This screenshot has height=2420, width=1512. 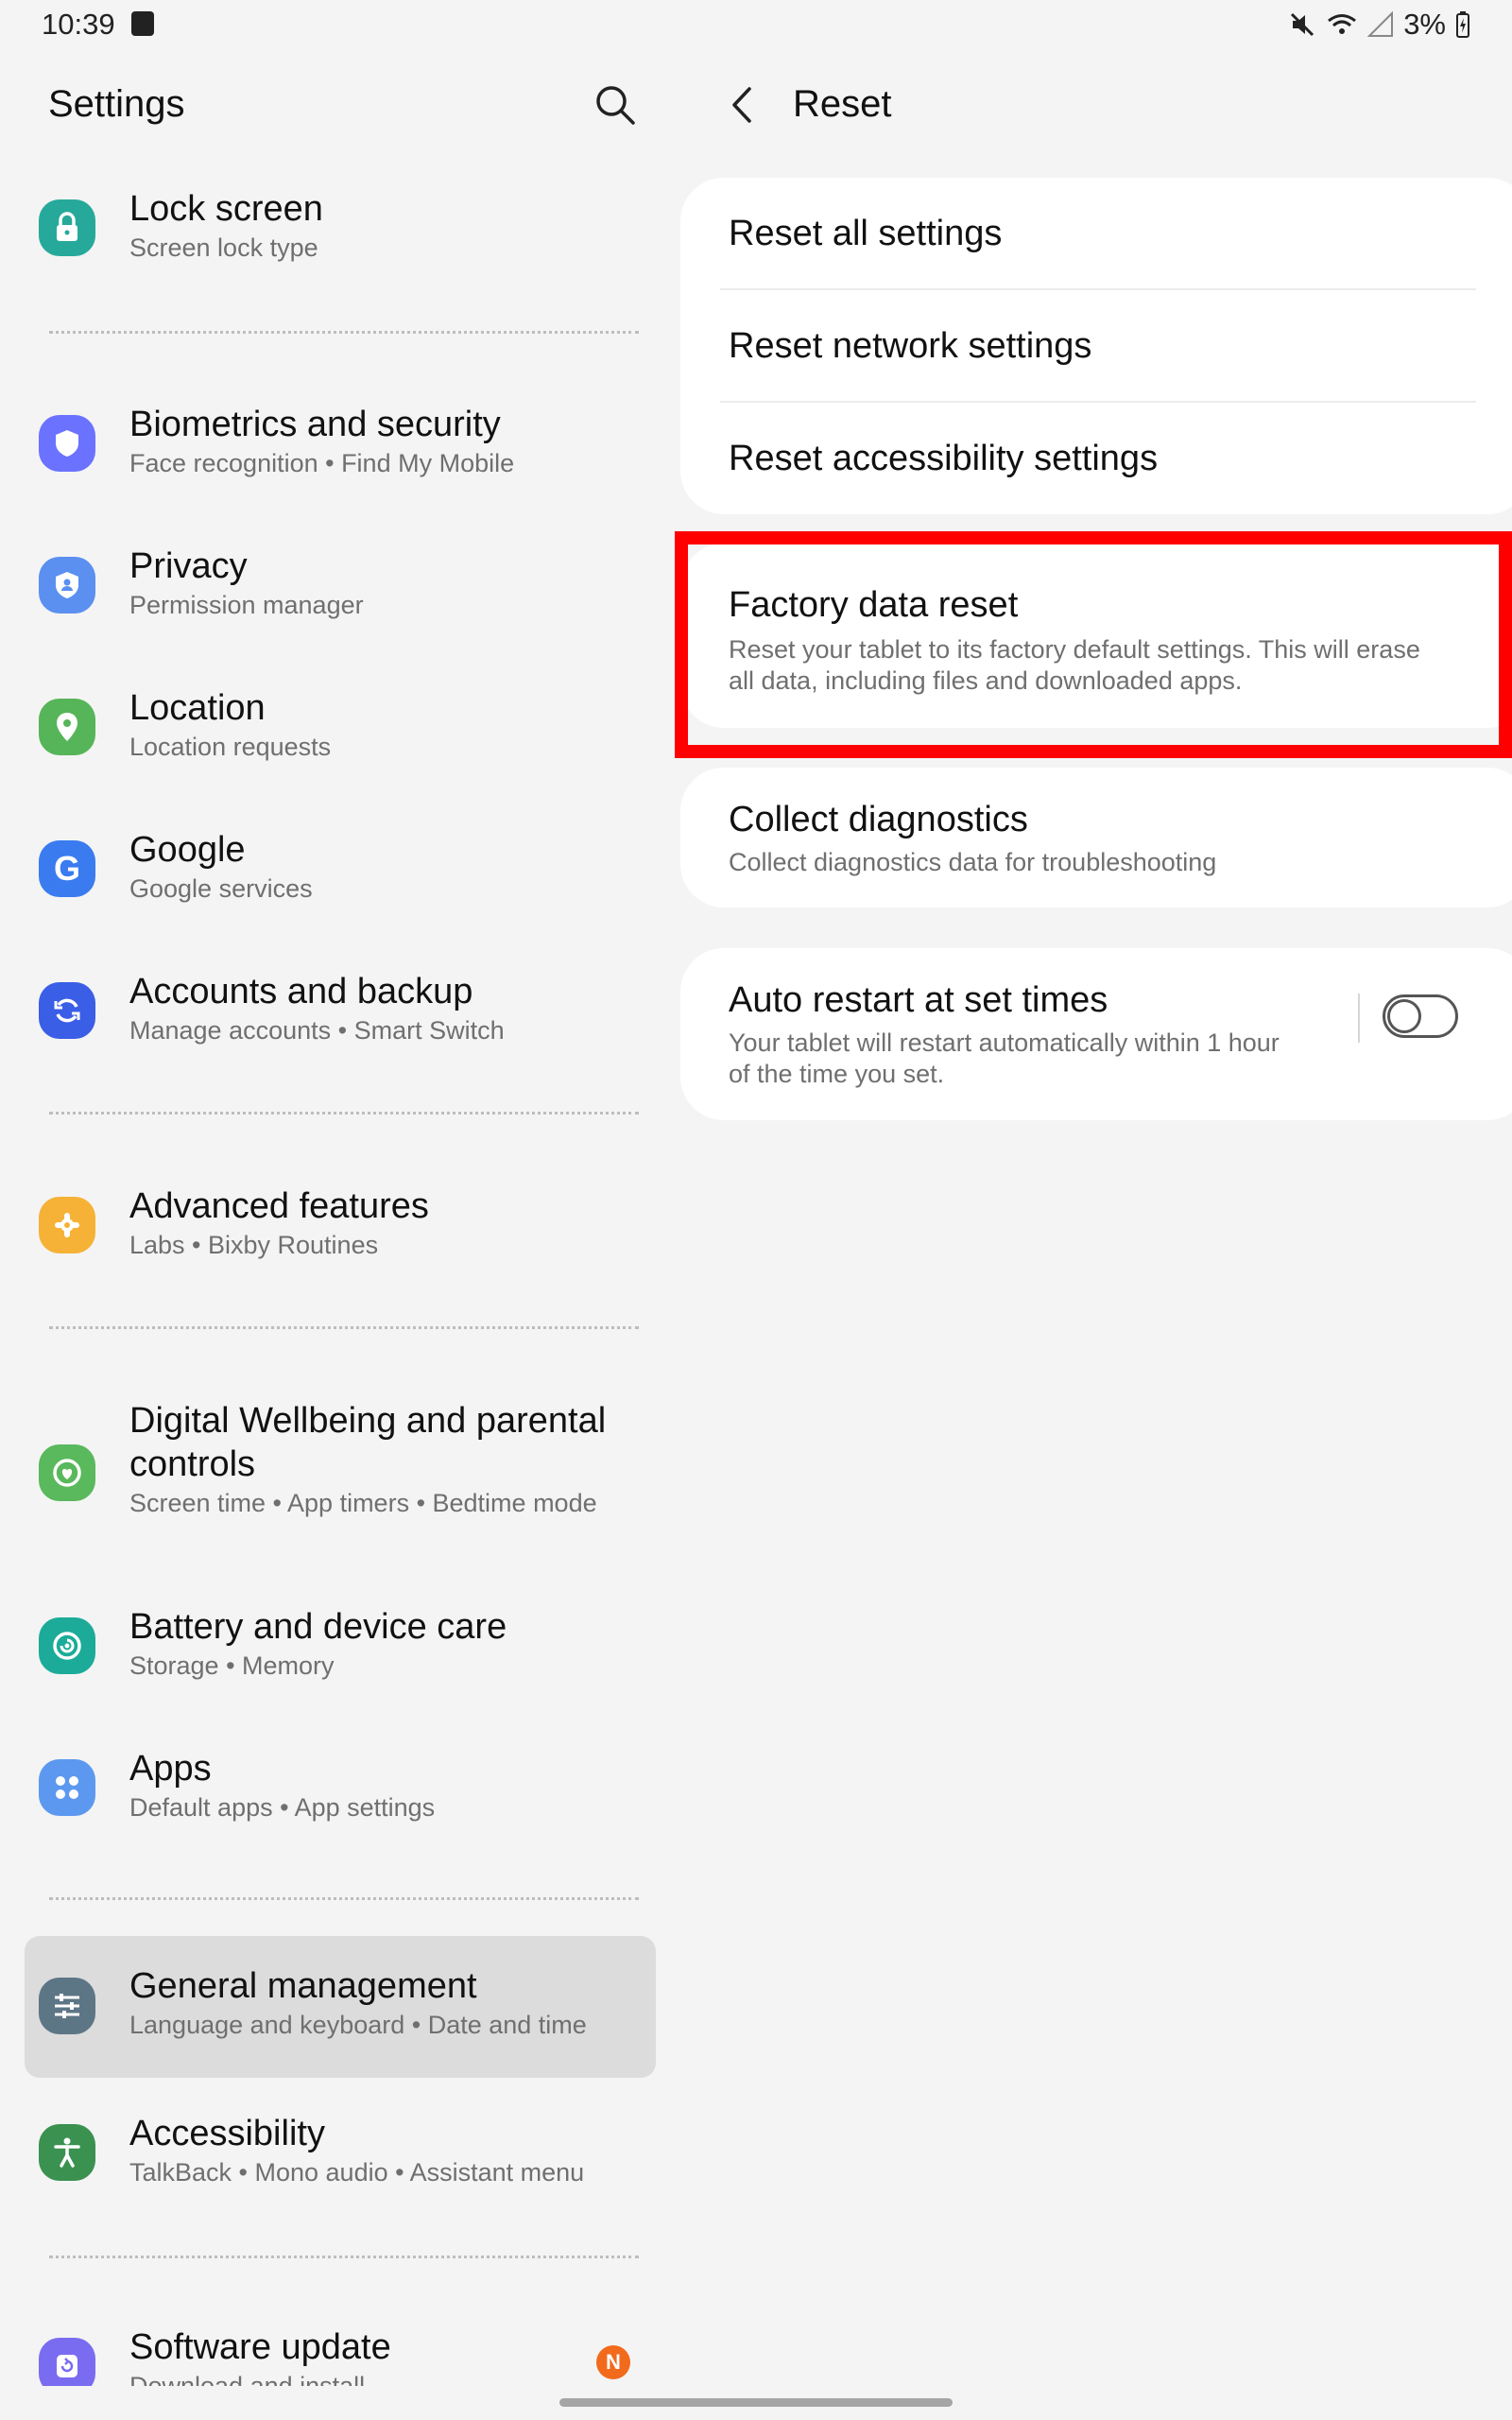 I want to click on sliders-icon, so click(x=67, y=2006).